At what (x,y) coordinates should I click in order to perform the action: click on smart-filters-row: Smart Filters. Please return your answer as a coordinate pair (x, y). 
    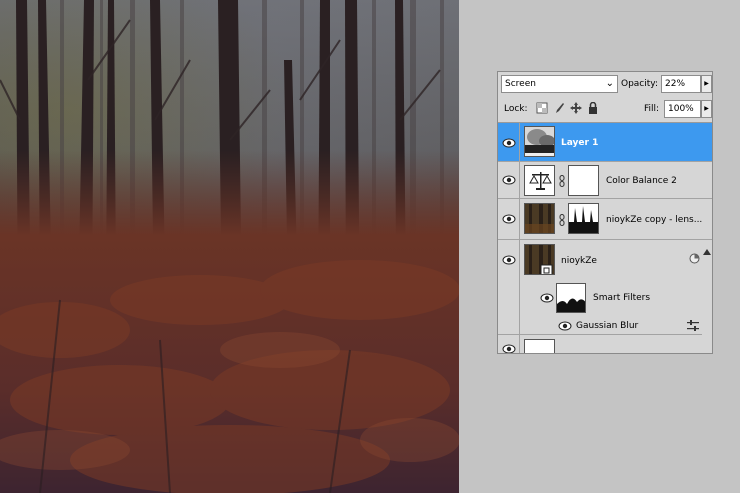
    Looking at the image, I should click on (605, 298).